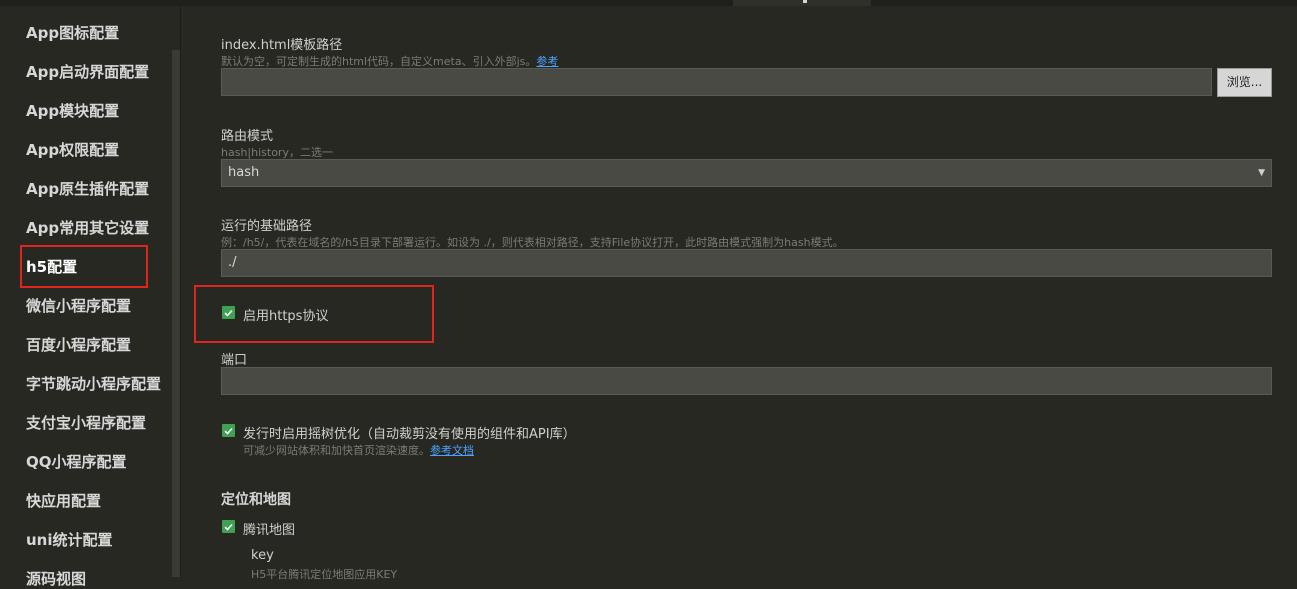 Image resolution: width=1297 pixels, height=589 pixels. I want to click on router-label: 路由模式, so click(247, 136).